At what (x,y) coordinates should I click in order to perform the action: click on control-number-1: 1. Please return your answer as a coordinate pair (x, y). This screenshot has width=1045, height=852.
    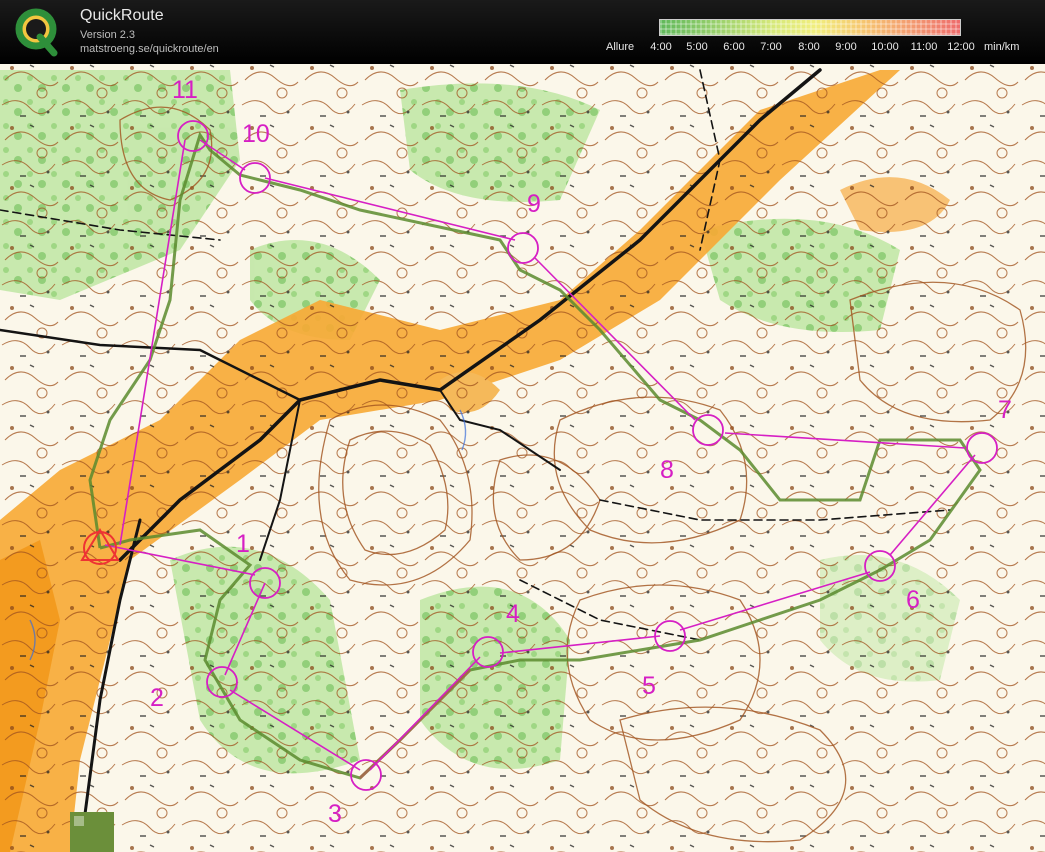
    Looking at the image, I should click on (243, 544).